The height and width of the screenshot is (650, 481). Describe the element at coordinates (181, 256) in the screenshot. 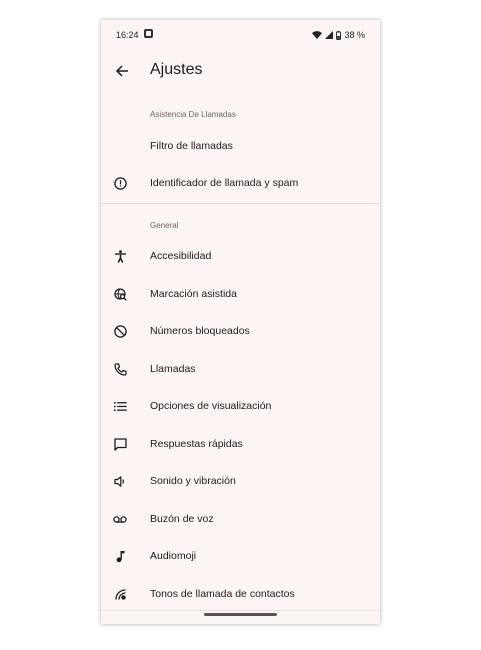

I see `setting-label: Accesibilidad` at that location.